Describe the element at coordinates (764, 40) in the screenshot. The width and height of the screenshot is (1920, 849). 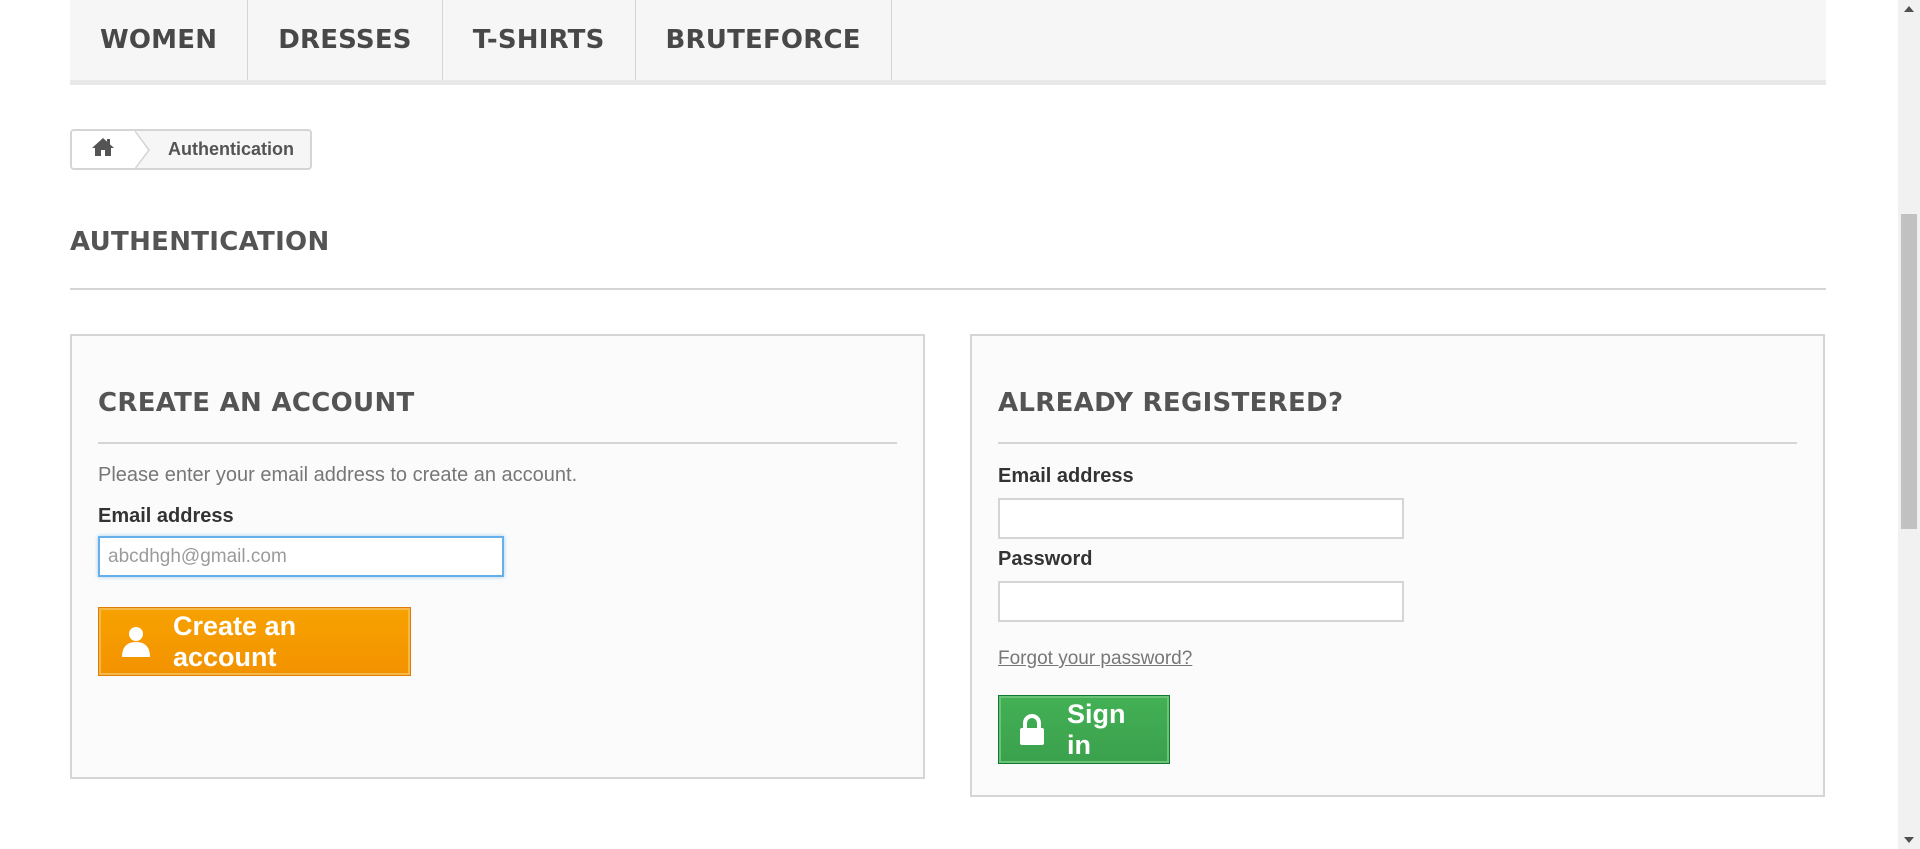
I see `menu-item-bruteforce: BRUTEFORCE` at that location.